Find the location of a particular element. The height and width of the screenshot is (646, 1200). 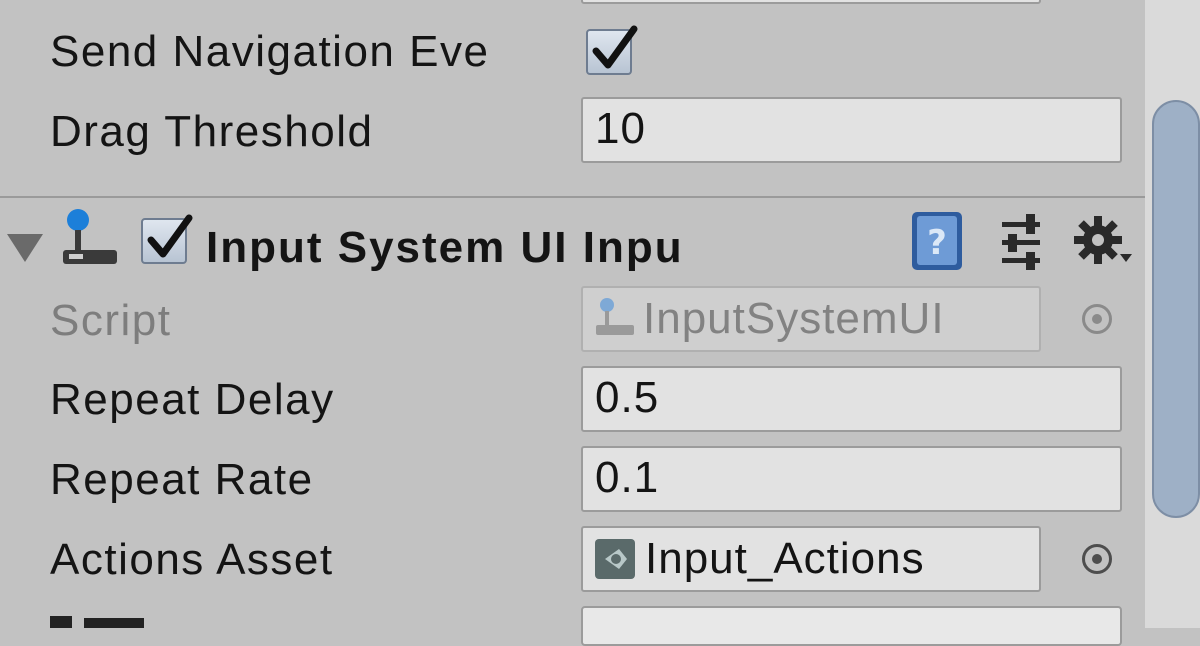

script-value: InputSystemUI is located at coordinates (794, 318).